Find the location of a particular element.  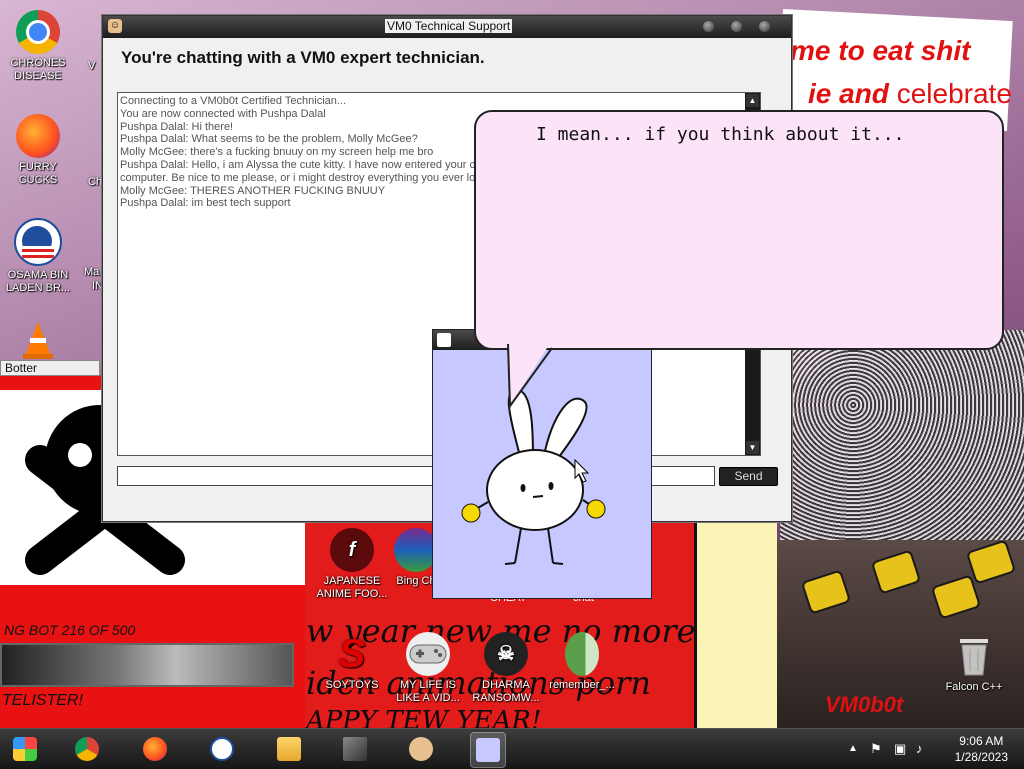

desktop-icon-falcon: Falcon C++ is located at coordinates (974, 664).